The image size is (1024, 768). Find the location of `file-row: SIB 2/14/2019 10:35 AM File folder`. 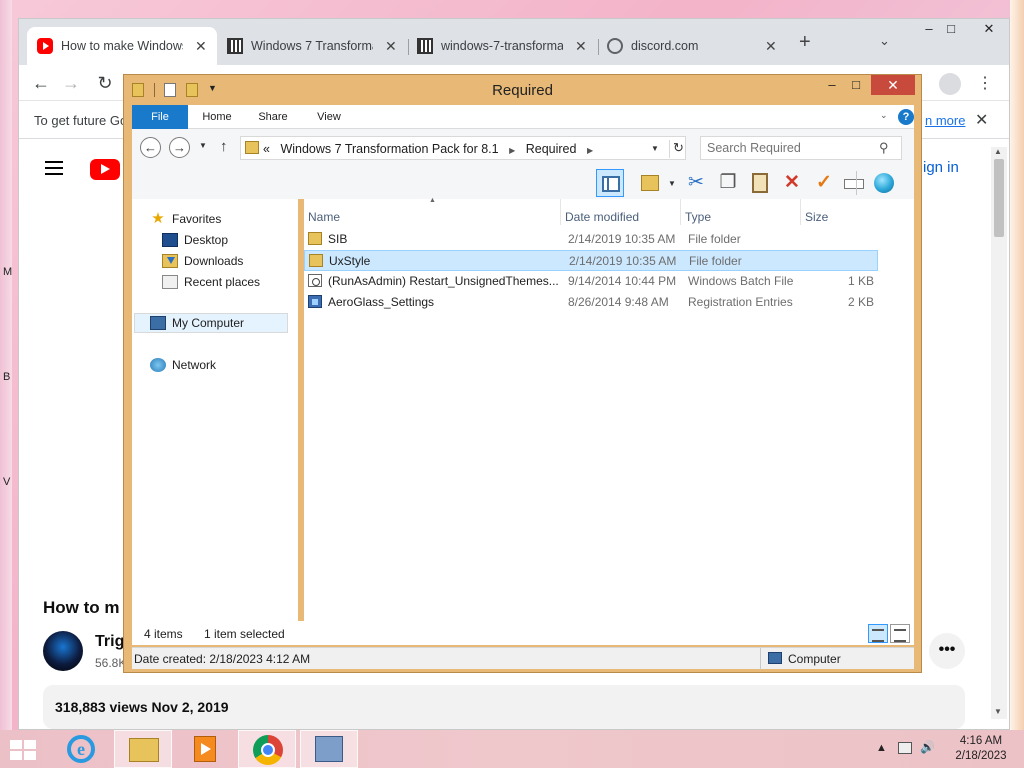

file-row: SIB 2/14/2019 10:35 AM File folder is located at coordinates (591, 239).